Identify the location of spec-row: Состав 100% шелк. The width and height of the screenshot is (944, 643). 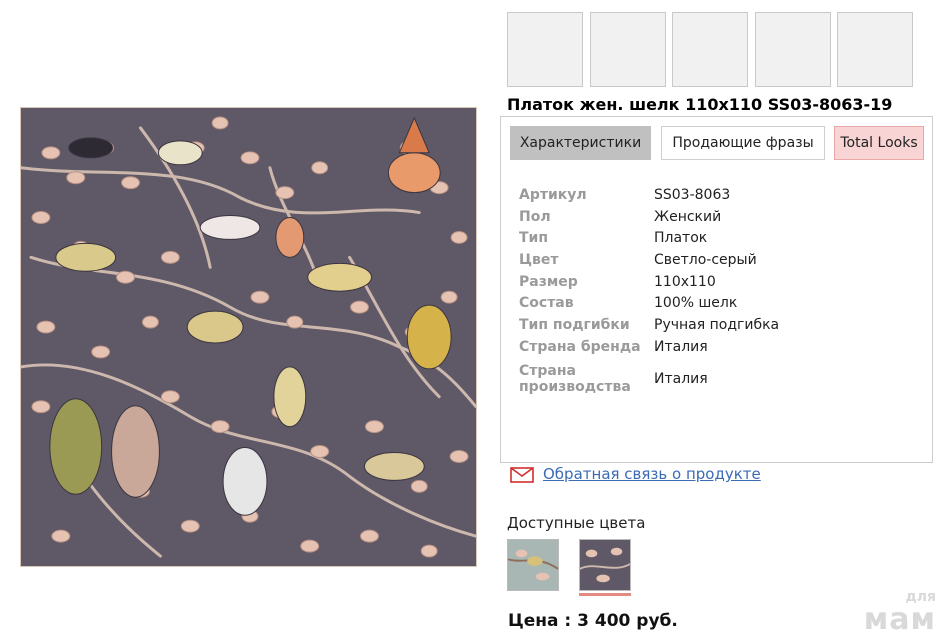
(649, 303).